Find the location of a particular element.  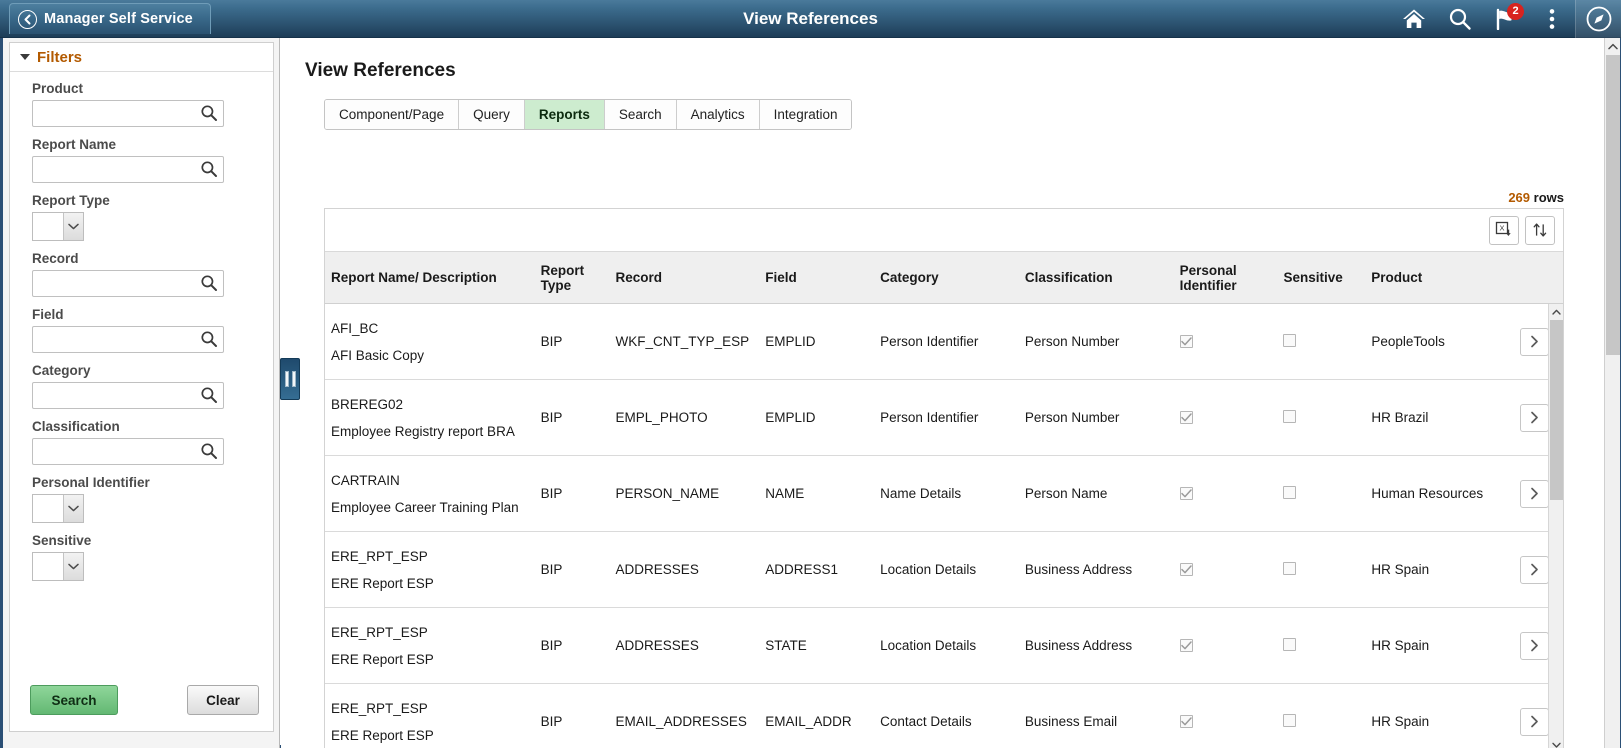

cell-field: NAME is located at coordinates (785, 493).